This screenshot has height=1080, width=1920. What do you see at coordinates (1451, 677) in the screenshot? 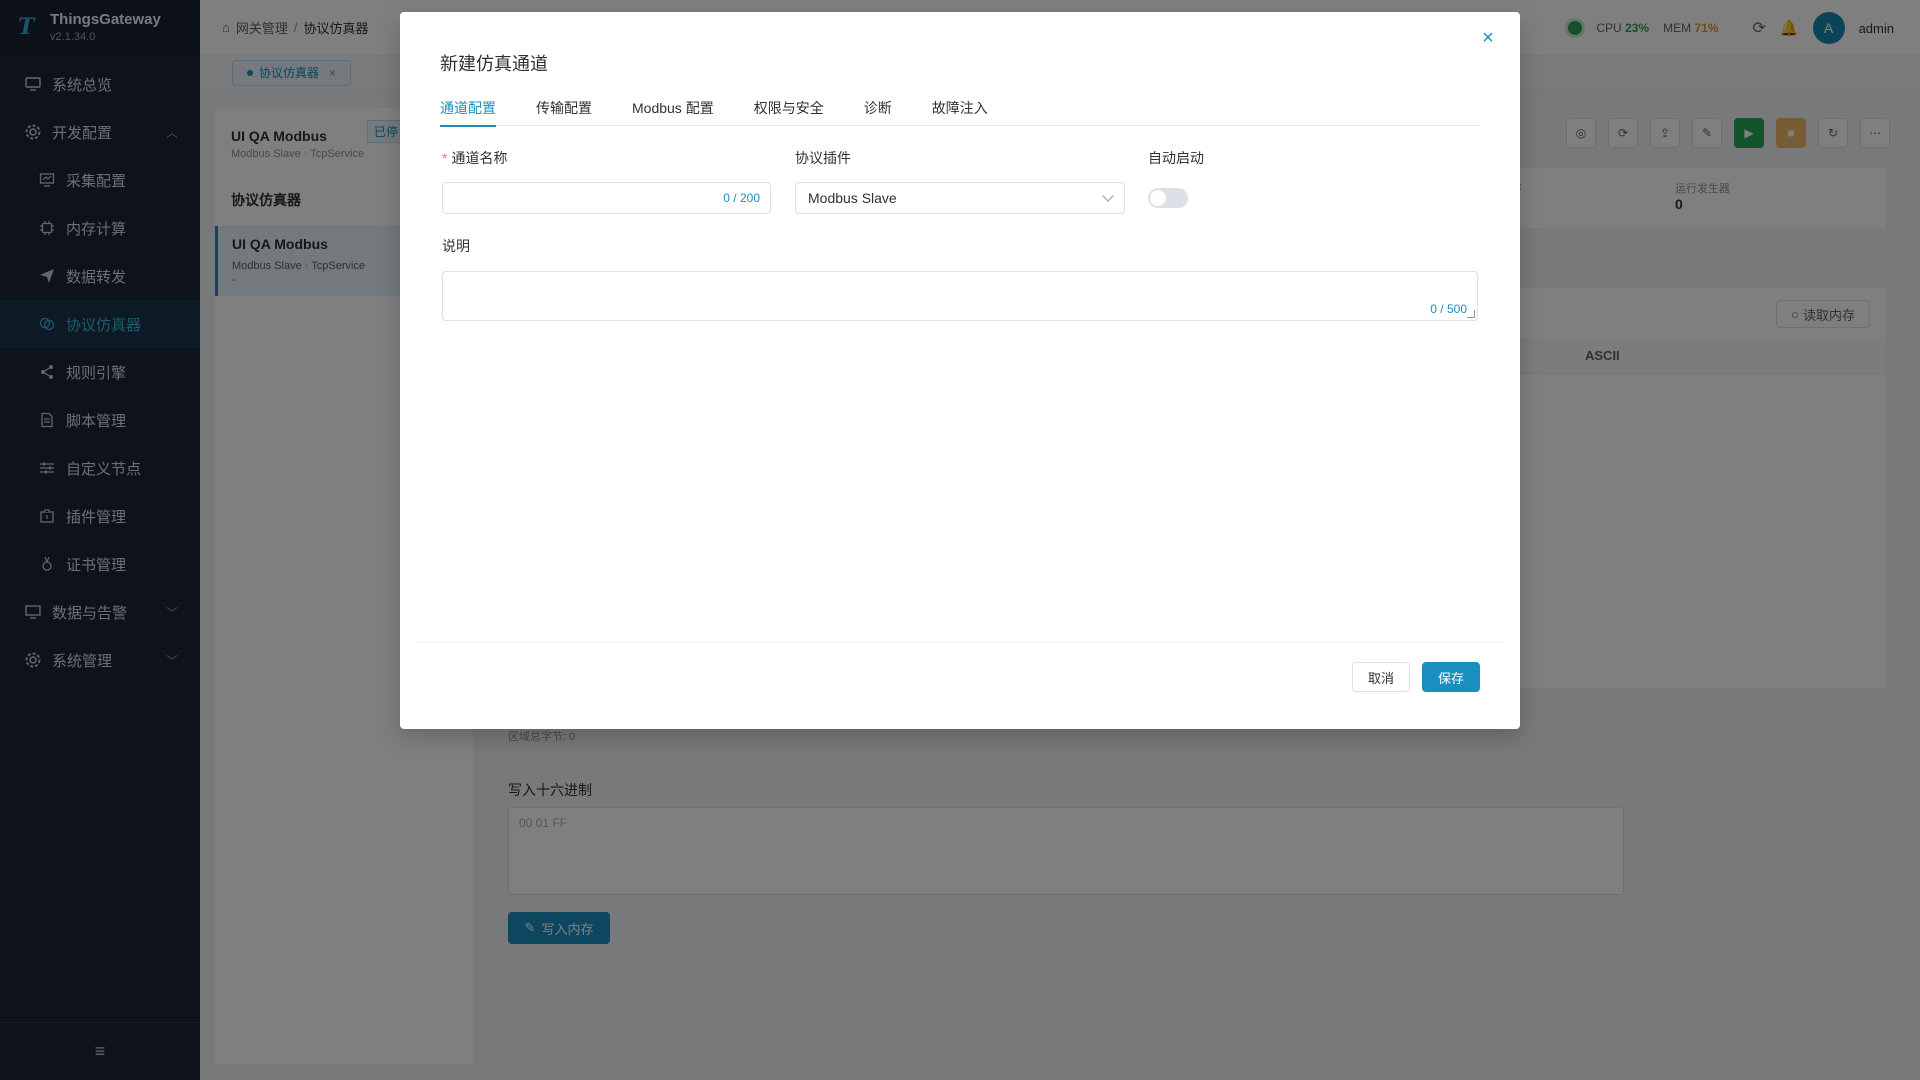
I see `save-button: 保存` at bounding box center [1451, 677].